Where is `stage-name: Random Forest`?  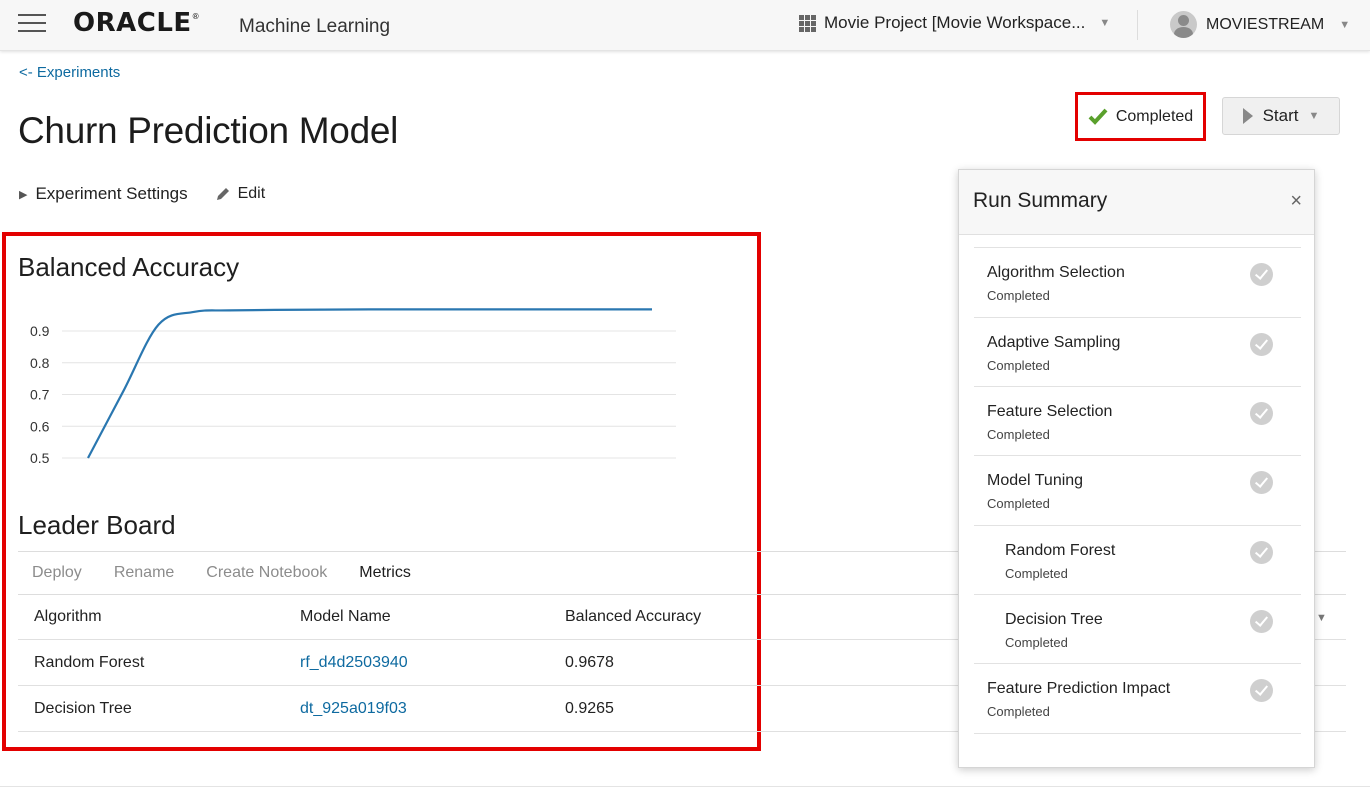 stage-name: Random Forest is located at coordinates (1060, 550).